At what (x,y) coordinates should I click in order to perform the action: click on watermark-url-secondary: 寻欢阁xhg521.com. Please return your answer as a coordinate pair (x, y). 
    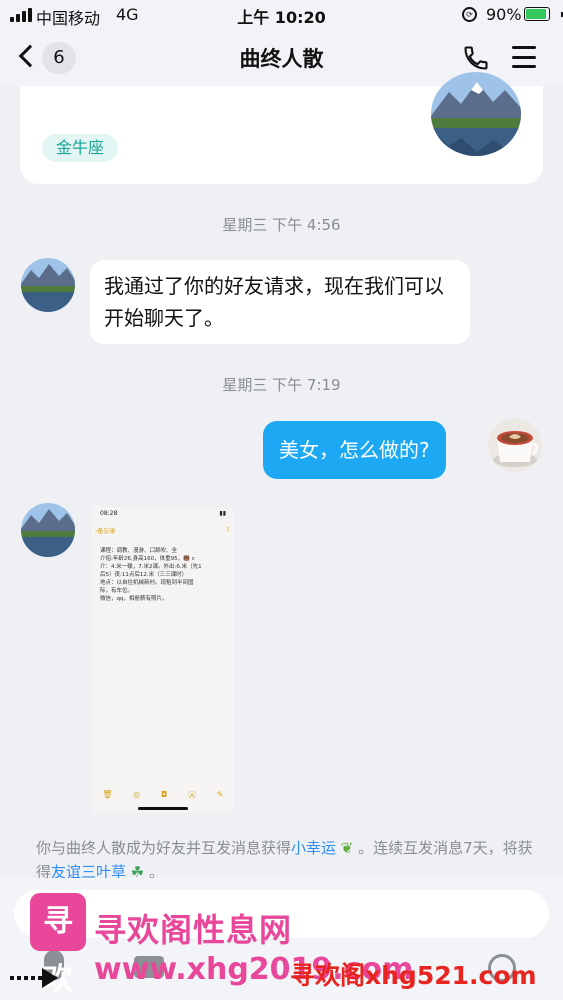
    Looking at the image, I should click on (413, 975).